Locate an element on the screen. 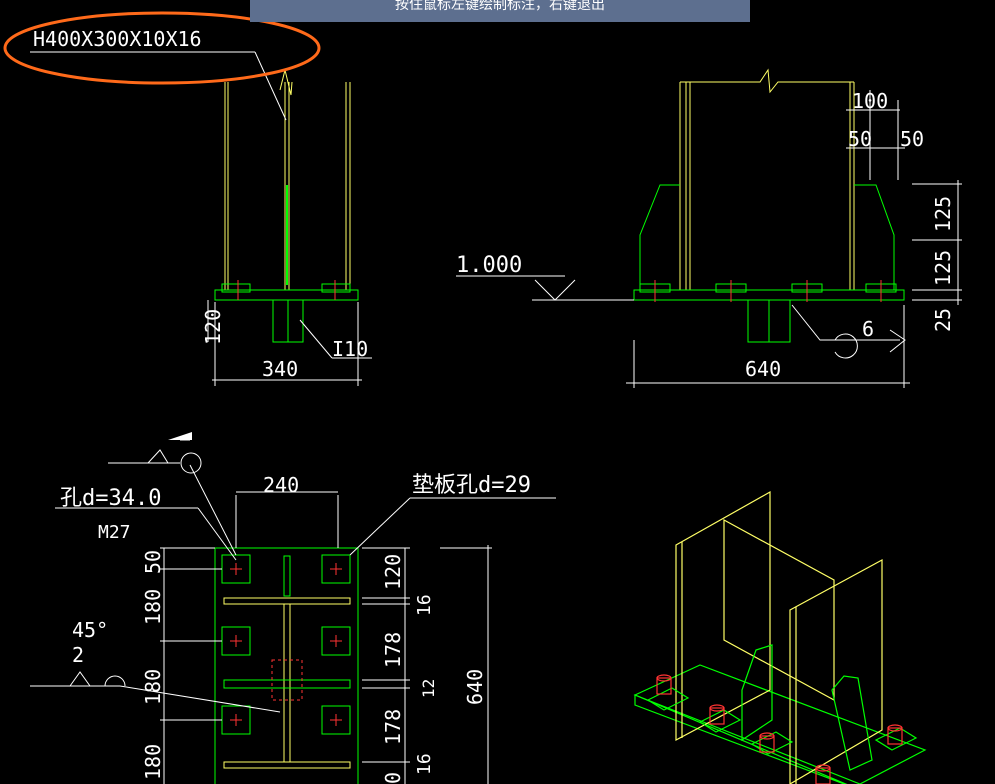 The height and width of the screenshot is (784, 995). front-dim-50-right: 50 is located at coordinates (912, 139).